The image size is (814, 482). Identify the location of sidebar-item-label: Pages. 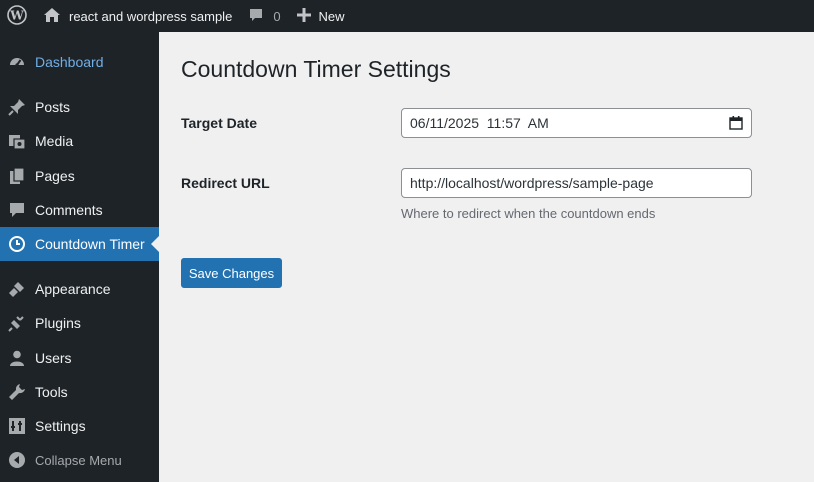
(55, 176).